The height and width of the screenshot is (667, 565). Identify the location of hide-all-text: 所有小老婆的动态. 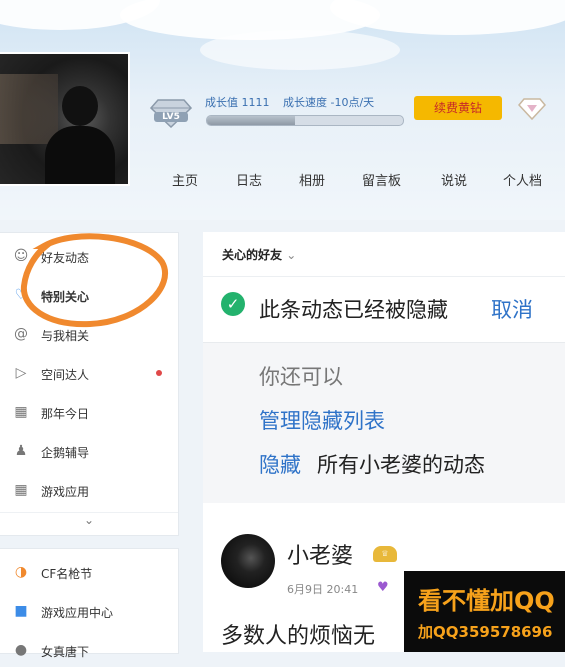
(401, 465).